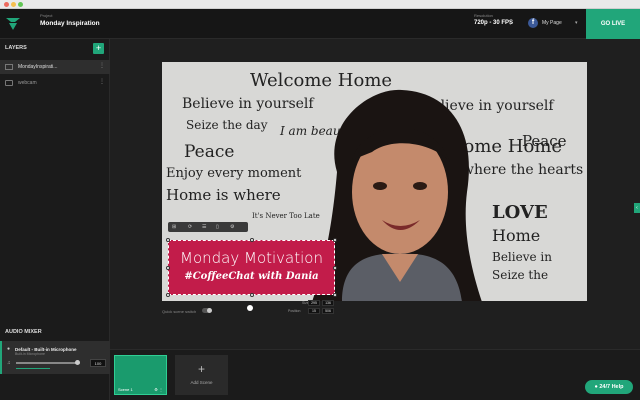  I want to click on layers-icon: ☰, so click(204, 227).